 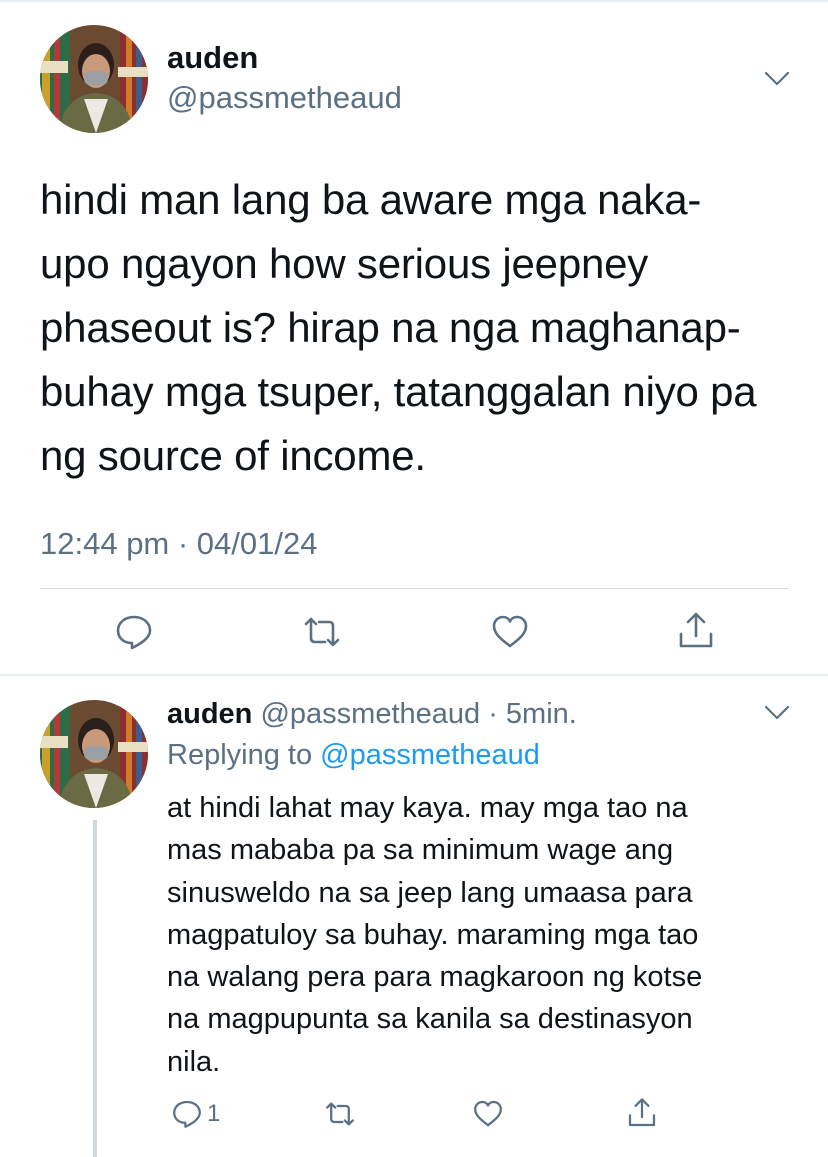 I want to click on tweet-text-line: hindi man lang ba aware mga naka-, so click(x=371, y=199).